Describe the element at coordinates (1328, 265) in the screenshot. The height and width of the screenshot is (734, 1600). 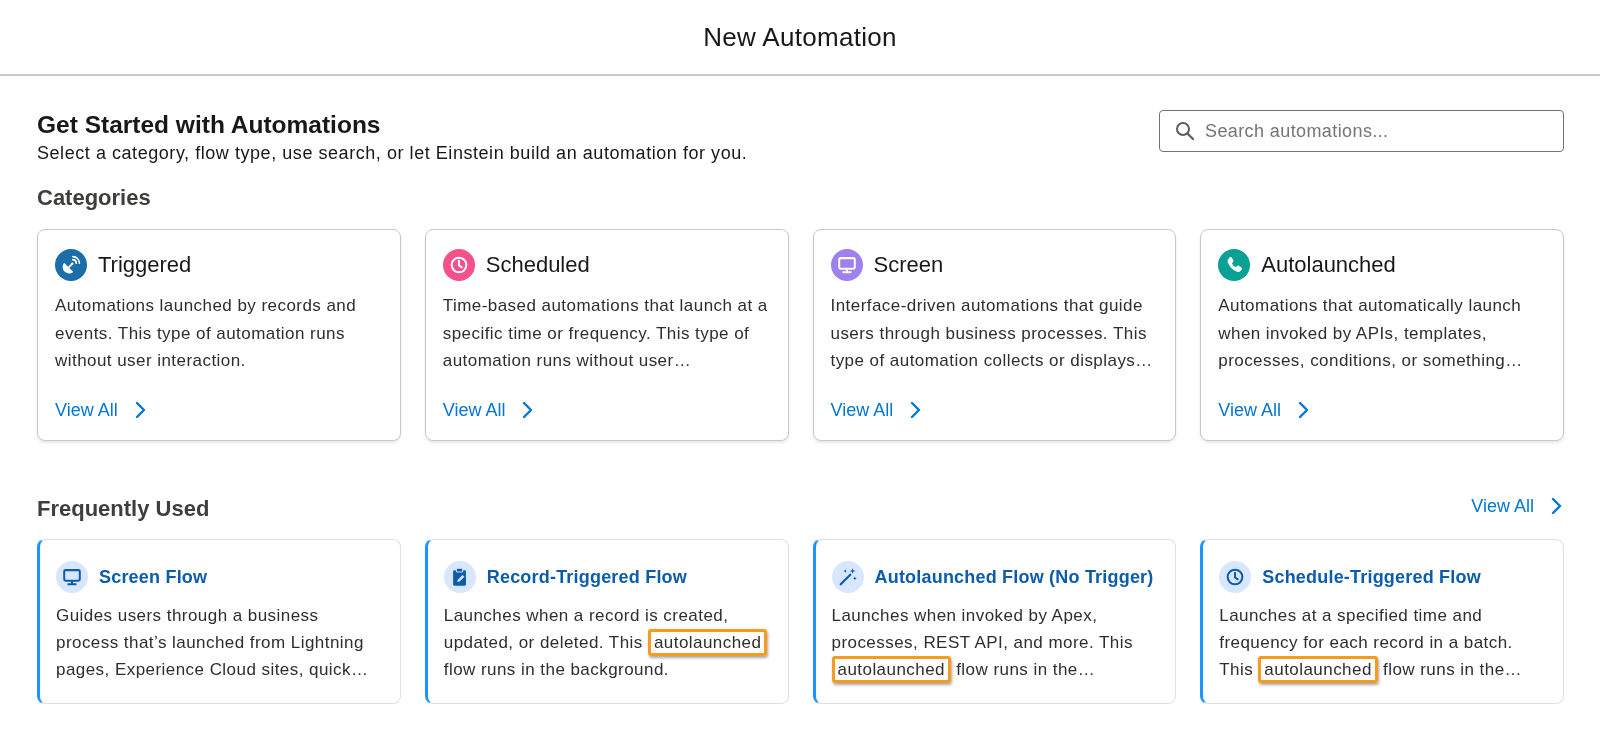
I see `category-title: Autolaunched` at that location.